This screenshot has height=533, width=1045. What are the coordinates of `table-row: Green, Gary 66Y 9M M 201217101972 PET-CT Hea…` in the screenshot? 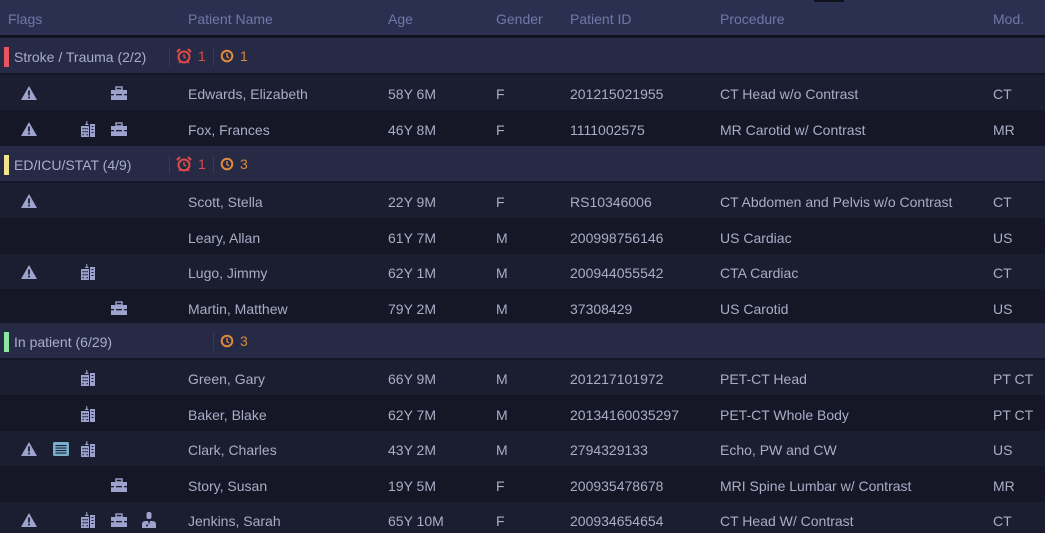 It's located at (522, 377).